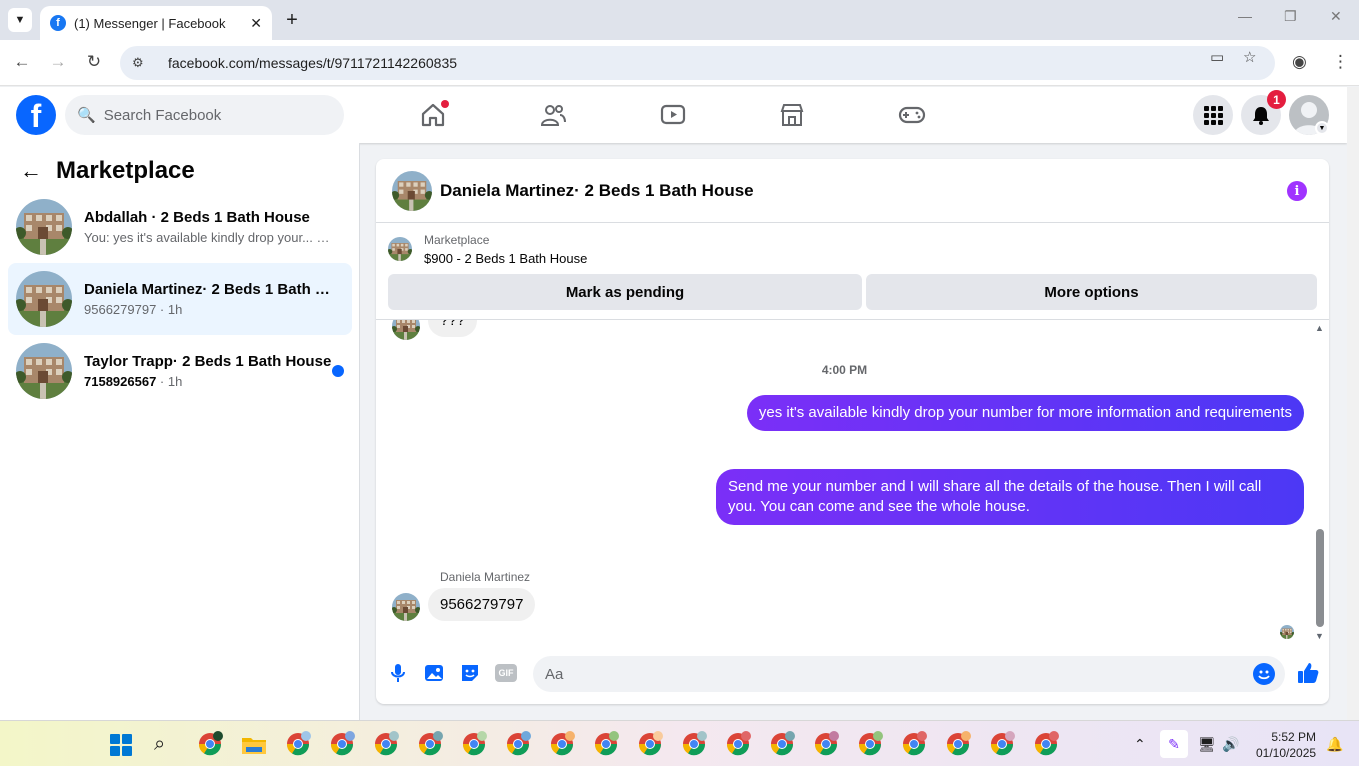 Image resolution: width=1359 pixels, height=766 pixels. Describe the element at coordinates (1340, 62) in the screenshot. I see `chrome-menu-icon: ⋮` at that location.